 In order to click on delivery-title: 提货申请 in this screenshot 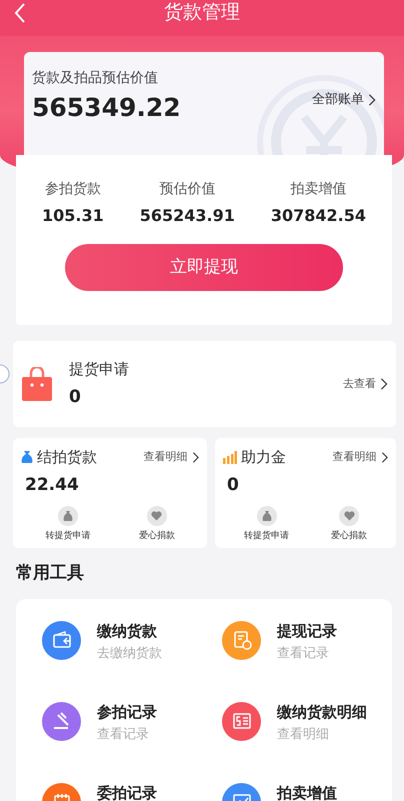, I will do `click(99, 369)`.